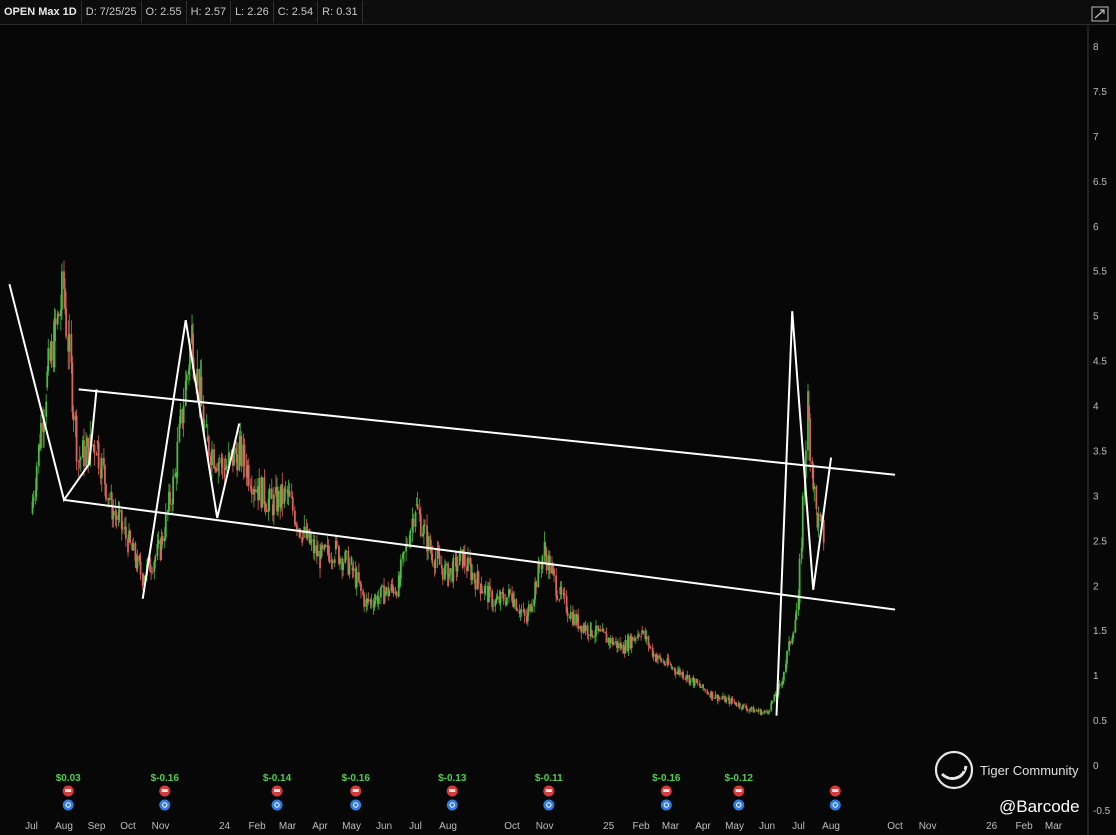 This screenshot has width=1116, height=835. I want to click on author-handle: @Barcode, so click(1039, 806).